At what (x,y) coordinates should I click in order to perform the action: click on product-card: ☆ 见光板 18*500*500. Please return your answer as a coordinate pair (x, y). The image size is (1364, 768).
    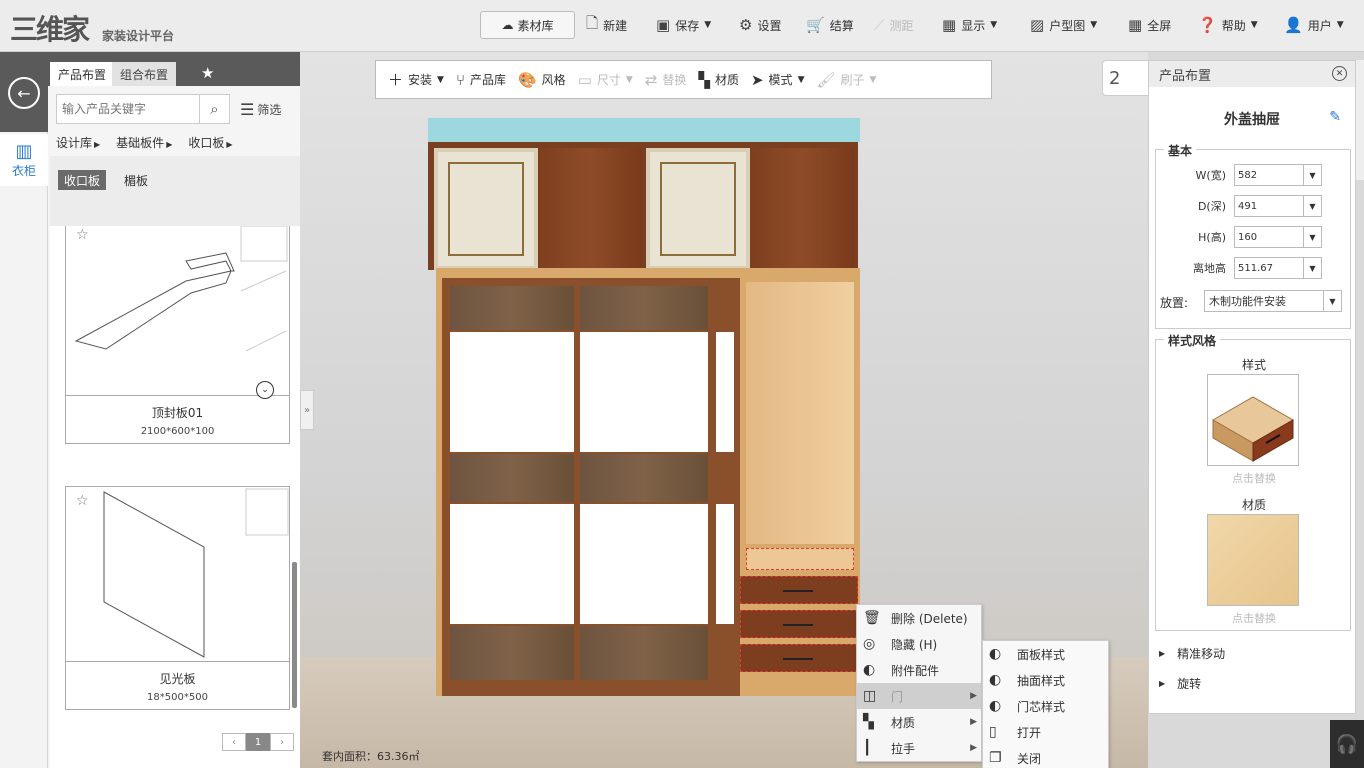
    Looking at the image, I should click on (177, 598).